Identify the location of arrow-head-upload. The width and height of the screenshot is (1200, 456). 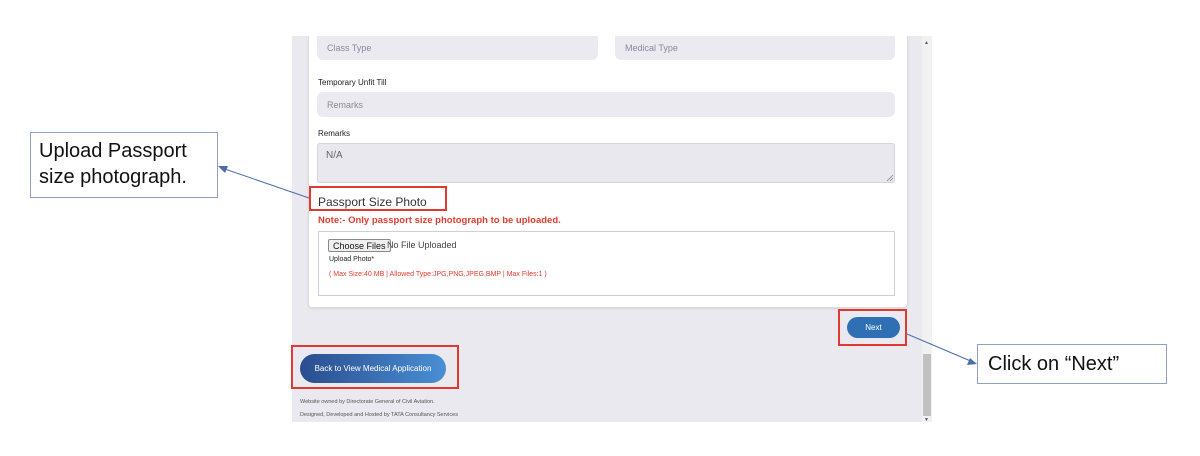
(223, 169).